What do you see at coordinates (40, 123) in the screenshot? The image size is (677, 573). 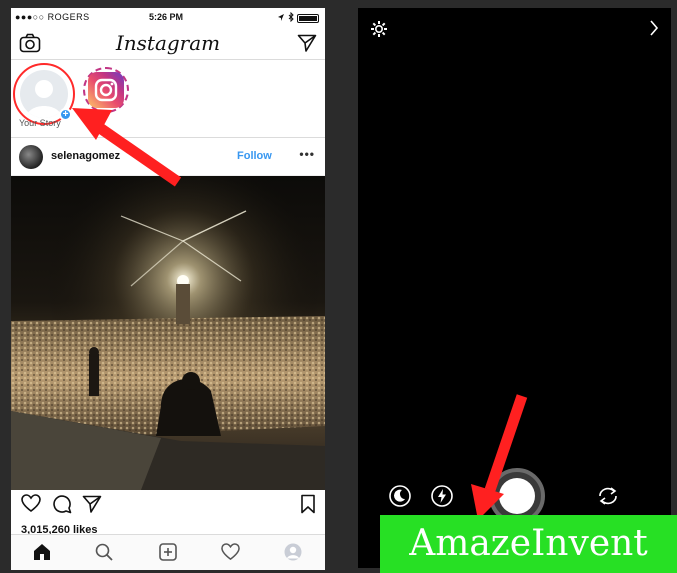 I see `your-story-label: Your Story` at bounding box center [40, 123].